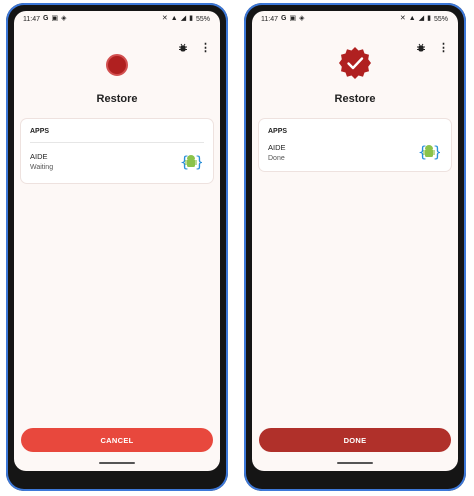 The width and height of the screenshot is (474, 496). I want to click on apps-card: APPS AIDE Waiting { }, so click(117, 151).